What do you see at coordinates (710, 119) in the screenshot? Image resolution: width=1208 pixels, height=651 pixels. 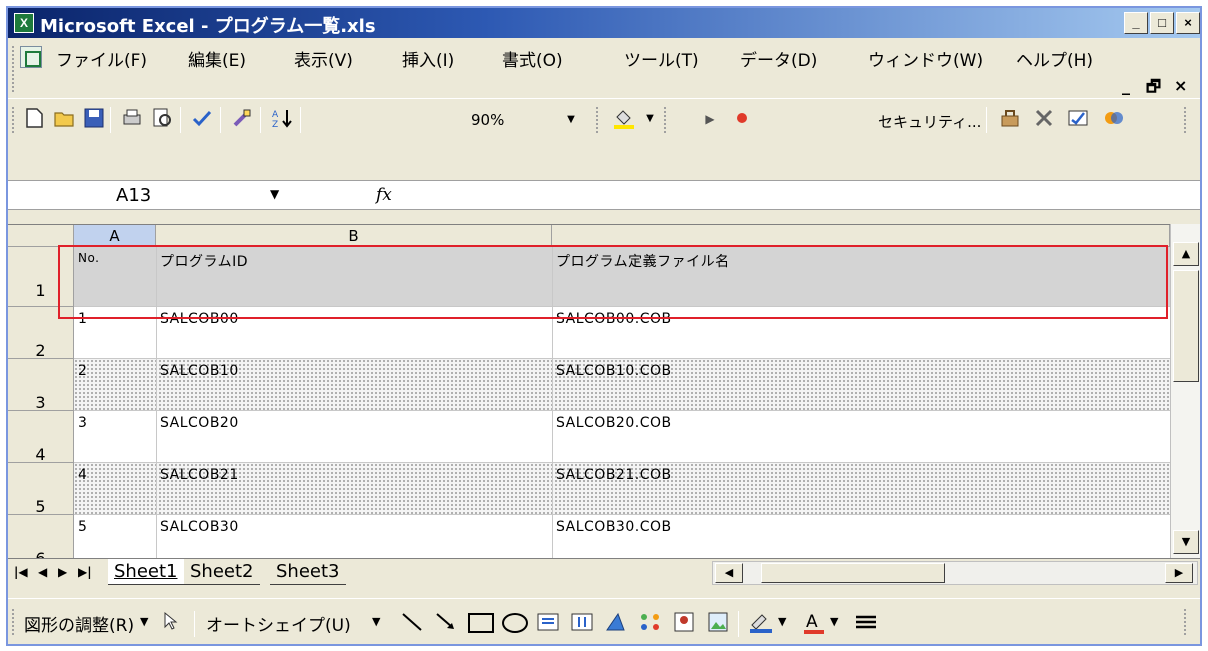 I see `run-macro-icon: ▶` at bounding box center [710, 119].